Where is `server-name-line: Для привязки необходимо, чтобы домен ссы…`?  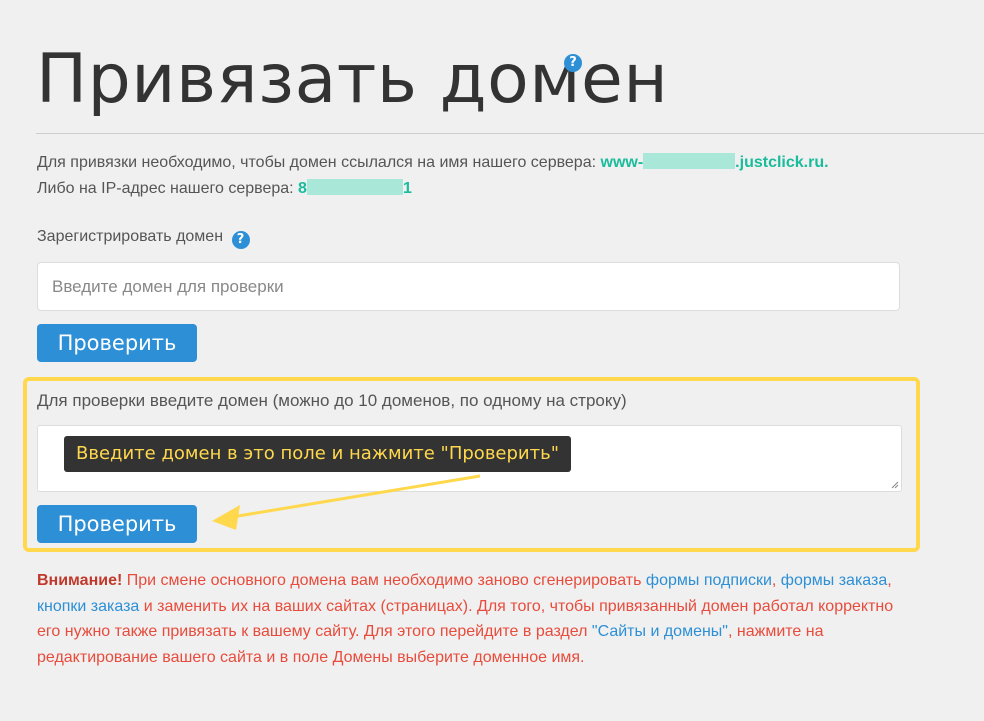 server-name-line: Для привязки необходимо, чтобы домен ссы… is located at coordinates (433, 163).